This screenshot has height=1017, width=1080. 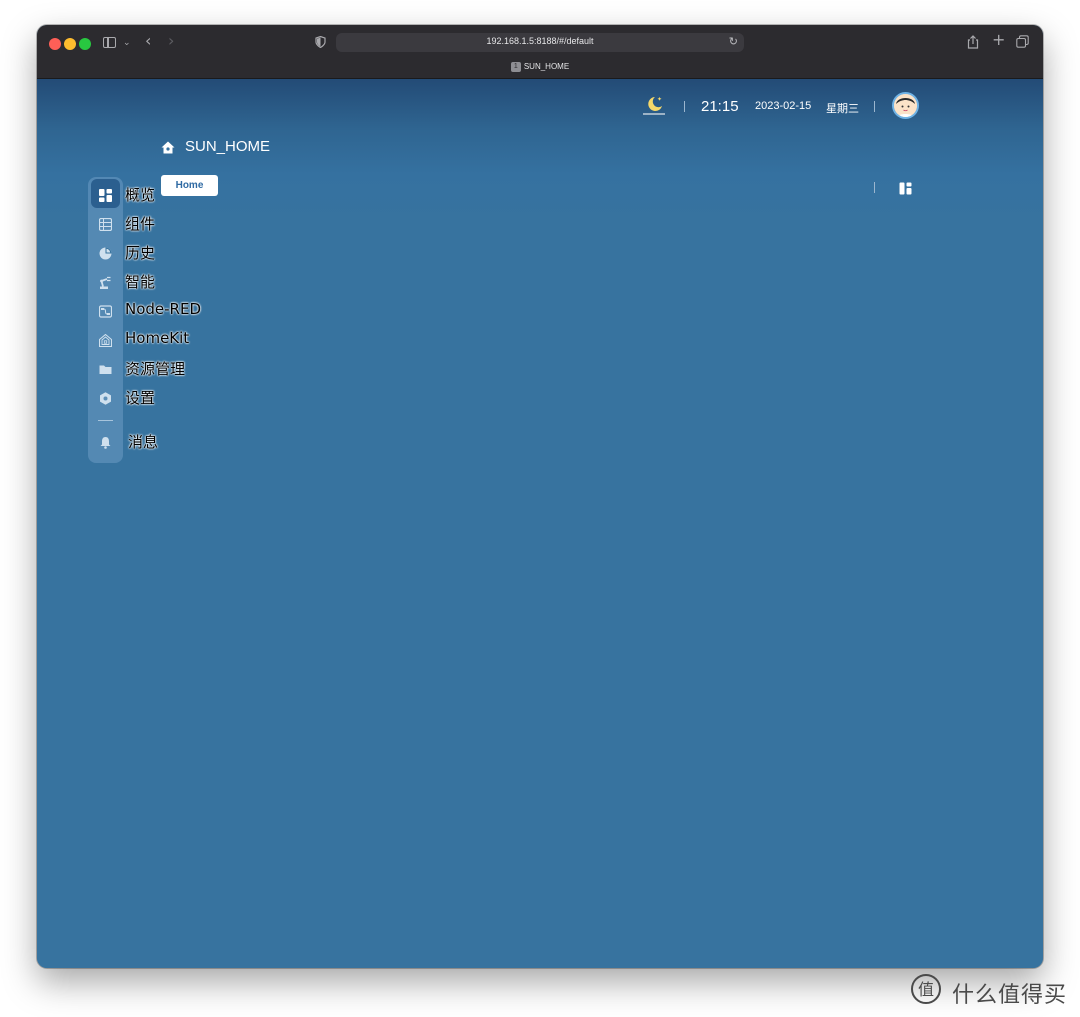 What do you see at coordinates (105, 420) in the screenshot?
I see `sidebar-divider` at bounding box center [105, 420].